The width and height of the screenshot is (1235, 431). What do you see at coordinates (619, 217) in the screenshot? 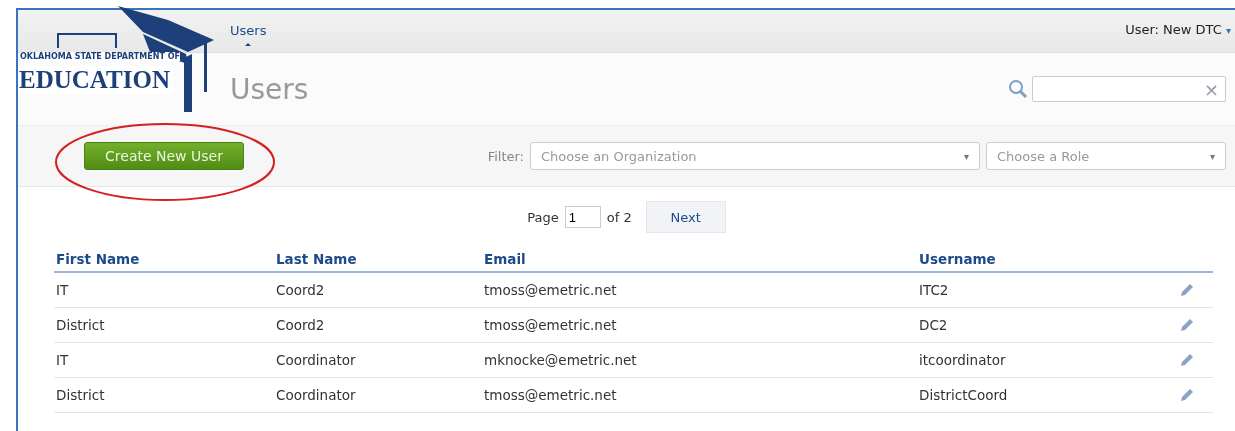
I see `page-count: of 2` at bounding box center [619, 217].